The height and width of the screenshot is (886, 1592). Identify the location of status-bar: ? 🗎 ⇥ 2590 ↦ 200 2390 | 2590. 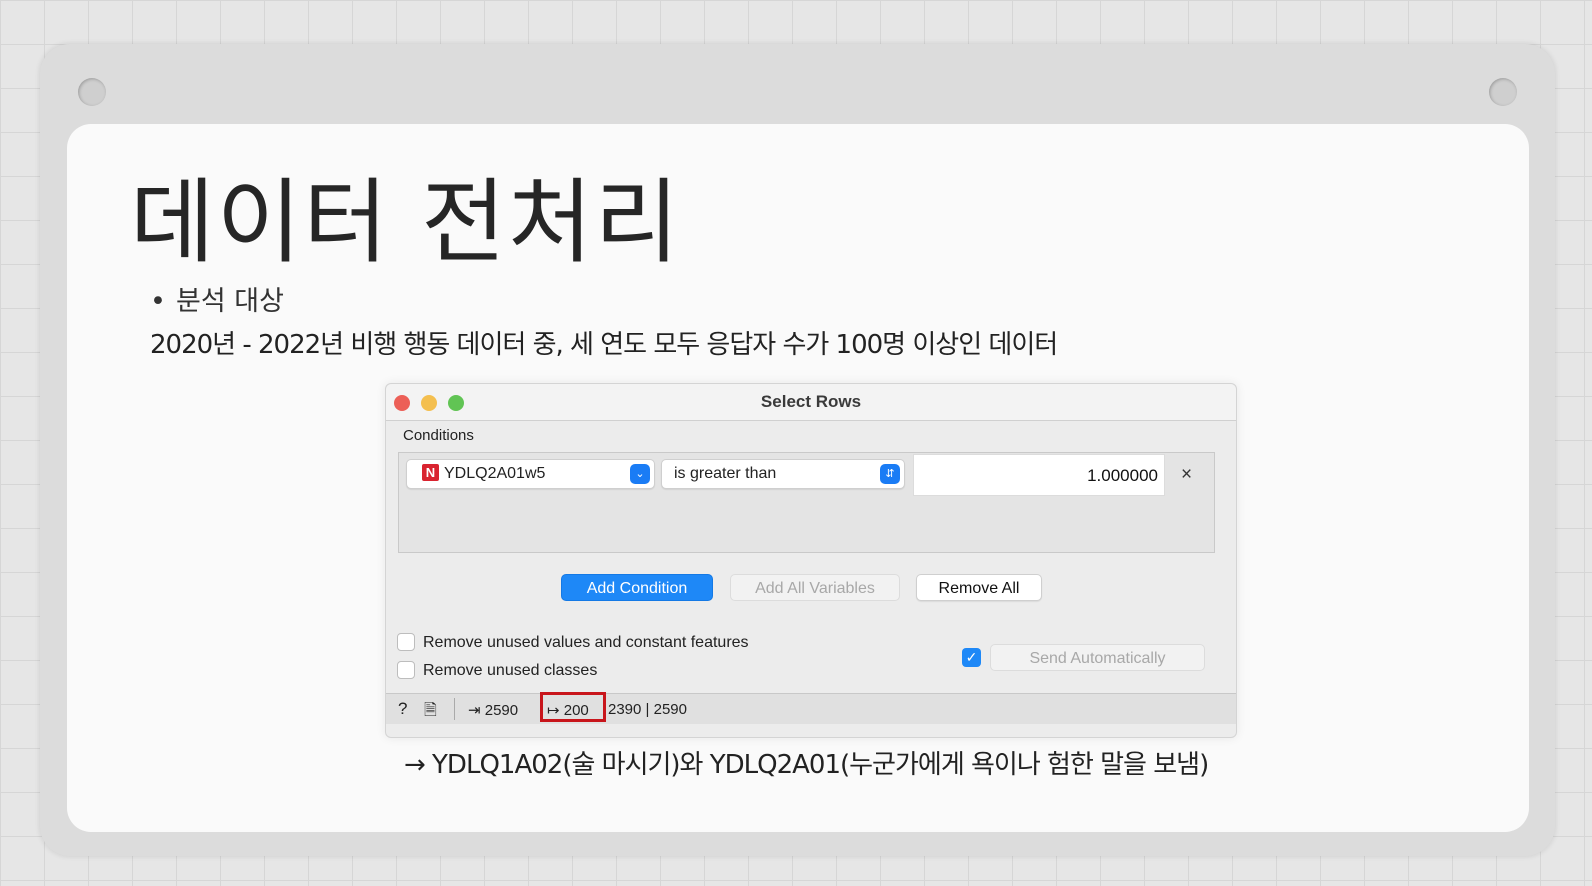
(811, 709).